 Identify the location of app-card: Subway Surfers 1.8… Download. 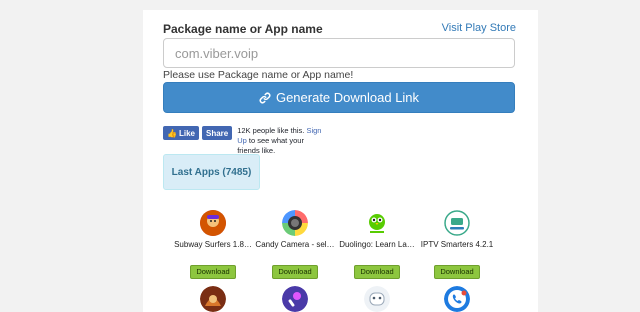
(213, 244).